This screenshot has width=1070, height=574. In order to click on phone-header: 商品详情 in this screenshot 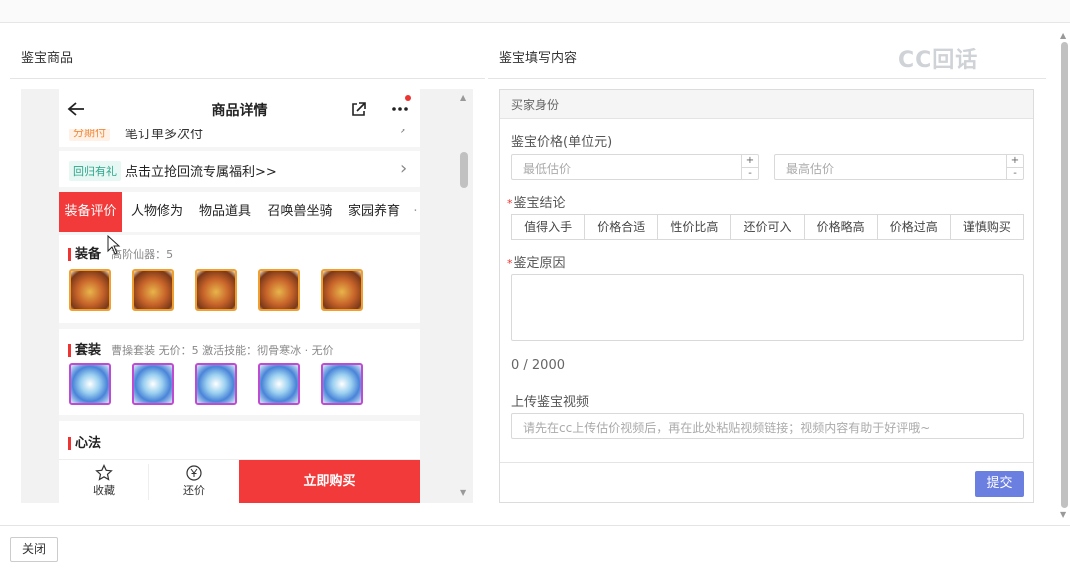, I will do `click(239, 109)`.